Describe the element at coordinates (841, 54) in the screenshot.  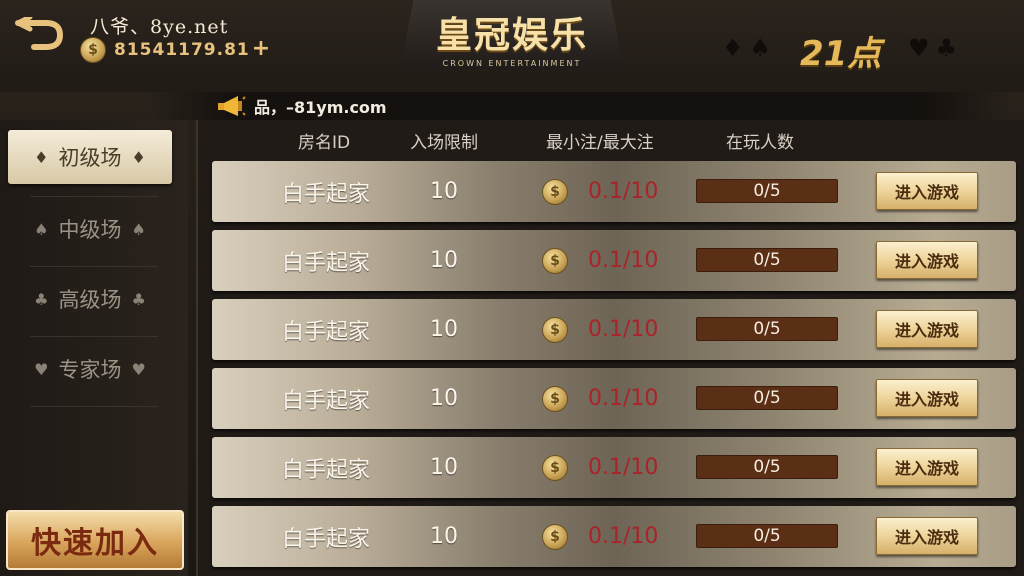
I see `game-title: 21点` at that location.